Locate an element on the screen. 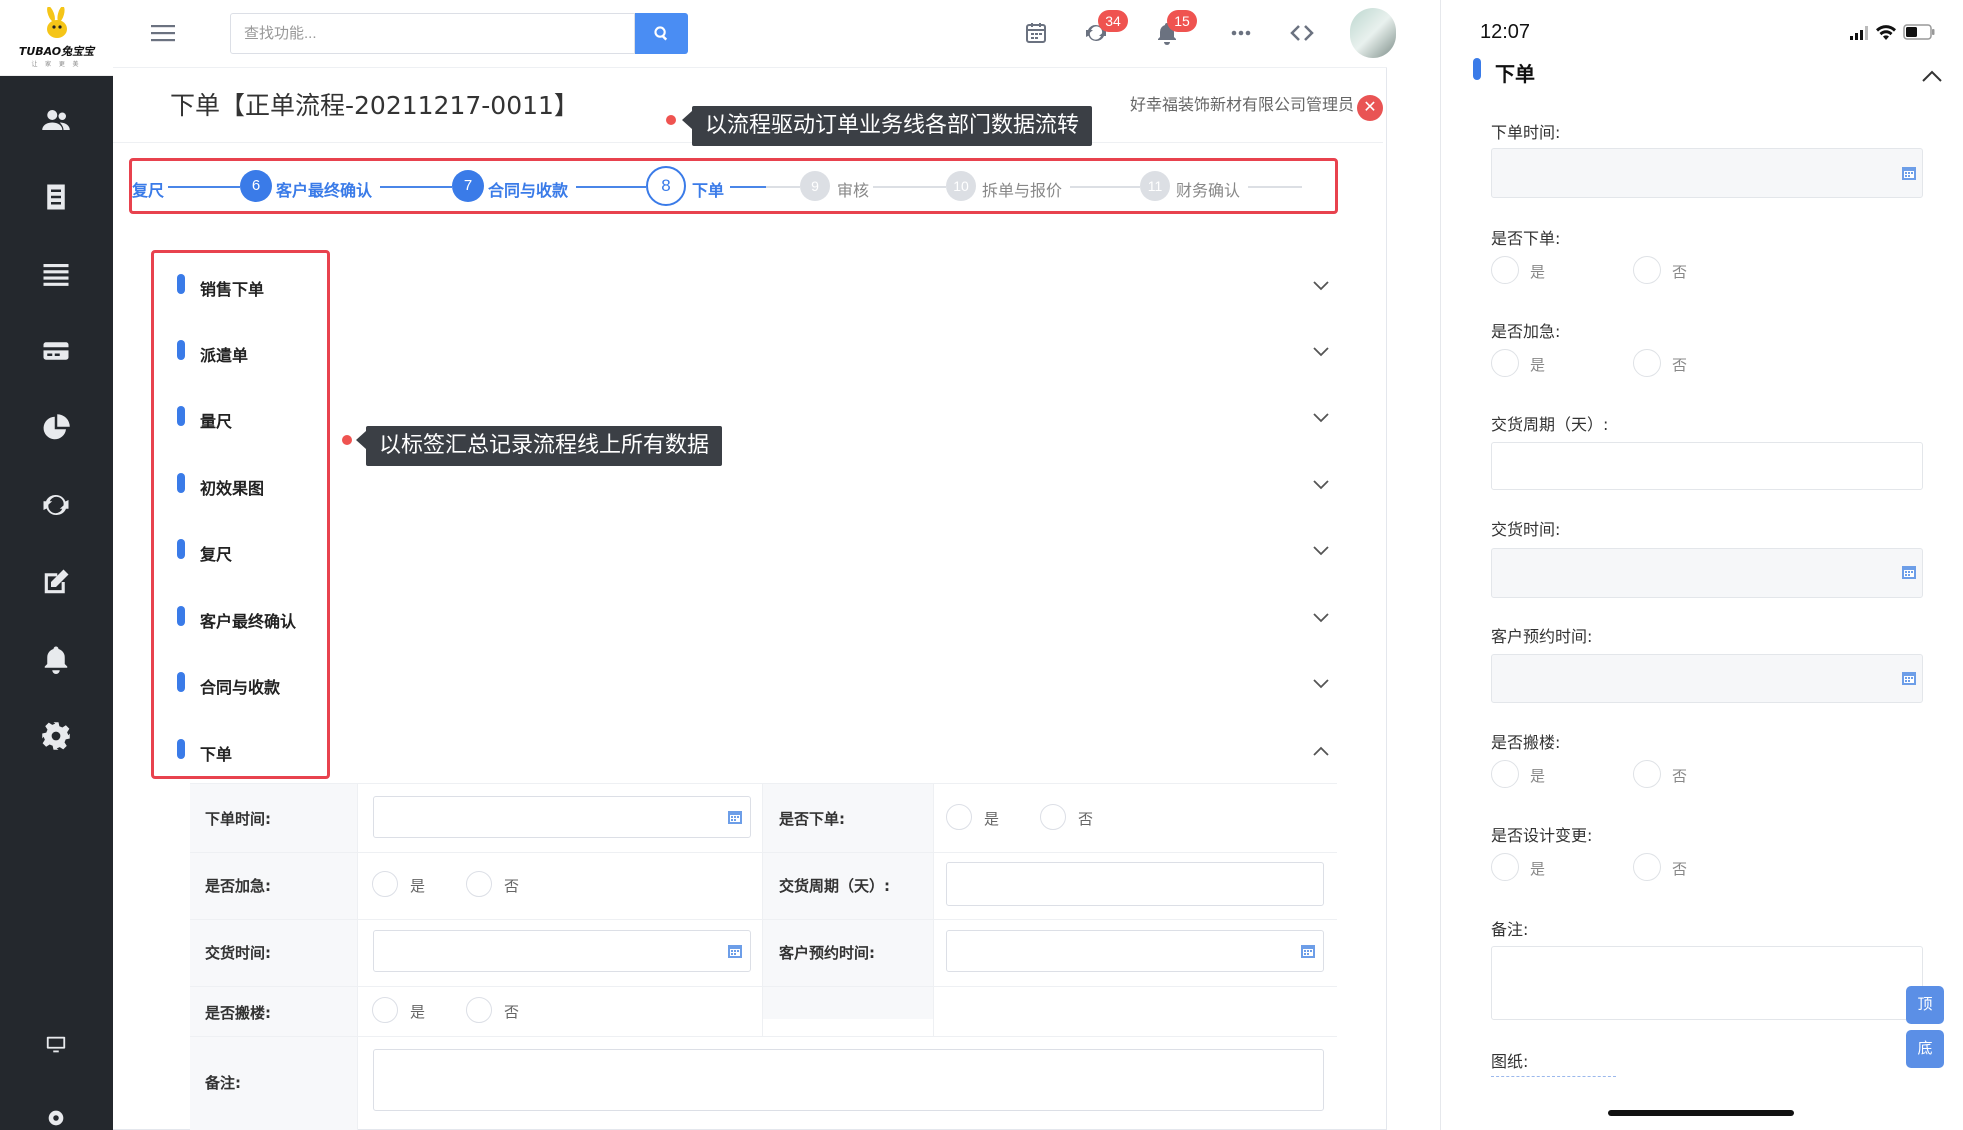  section-customer-confirm: 客户最终确认 is located at coordinates (248, 620).